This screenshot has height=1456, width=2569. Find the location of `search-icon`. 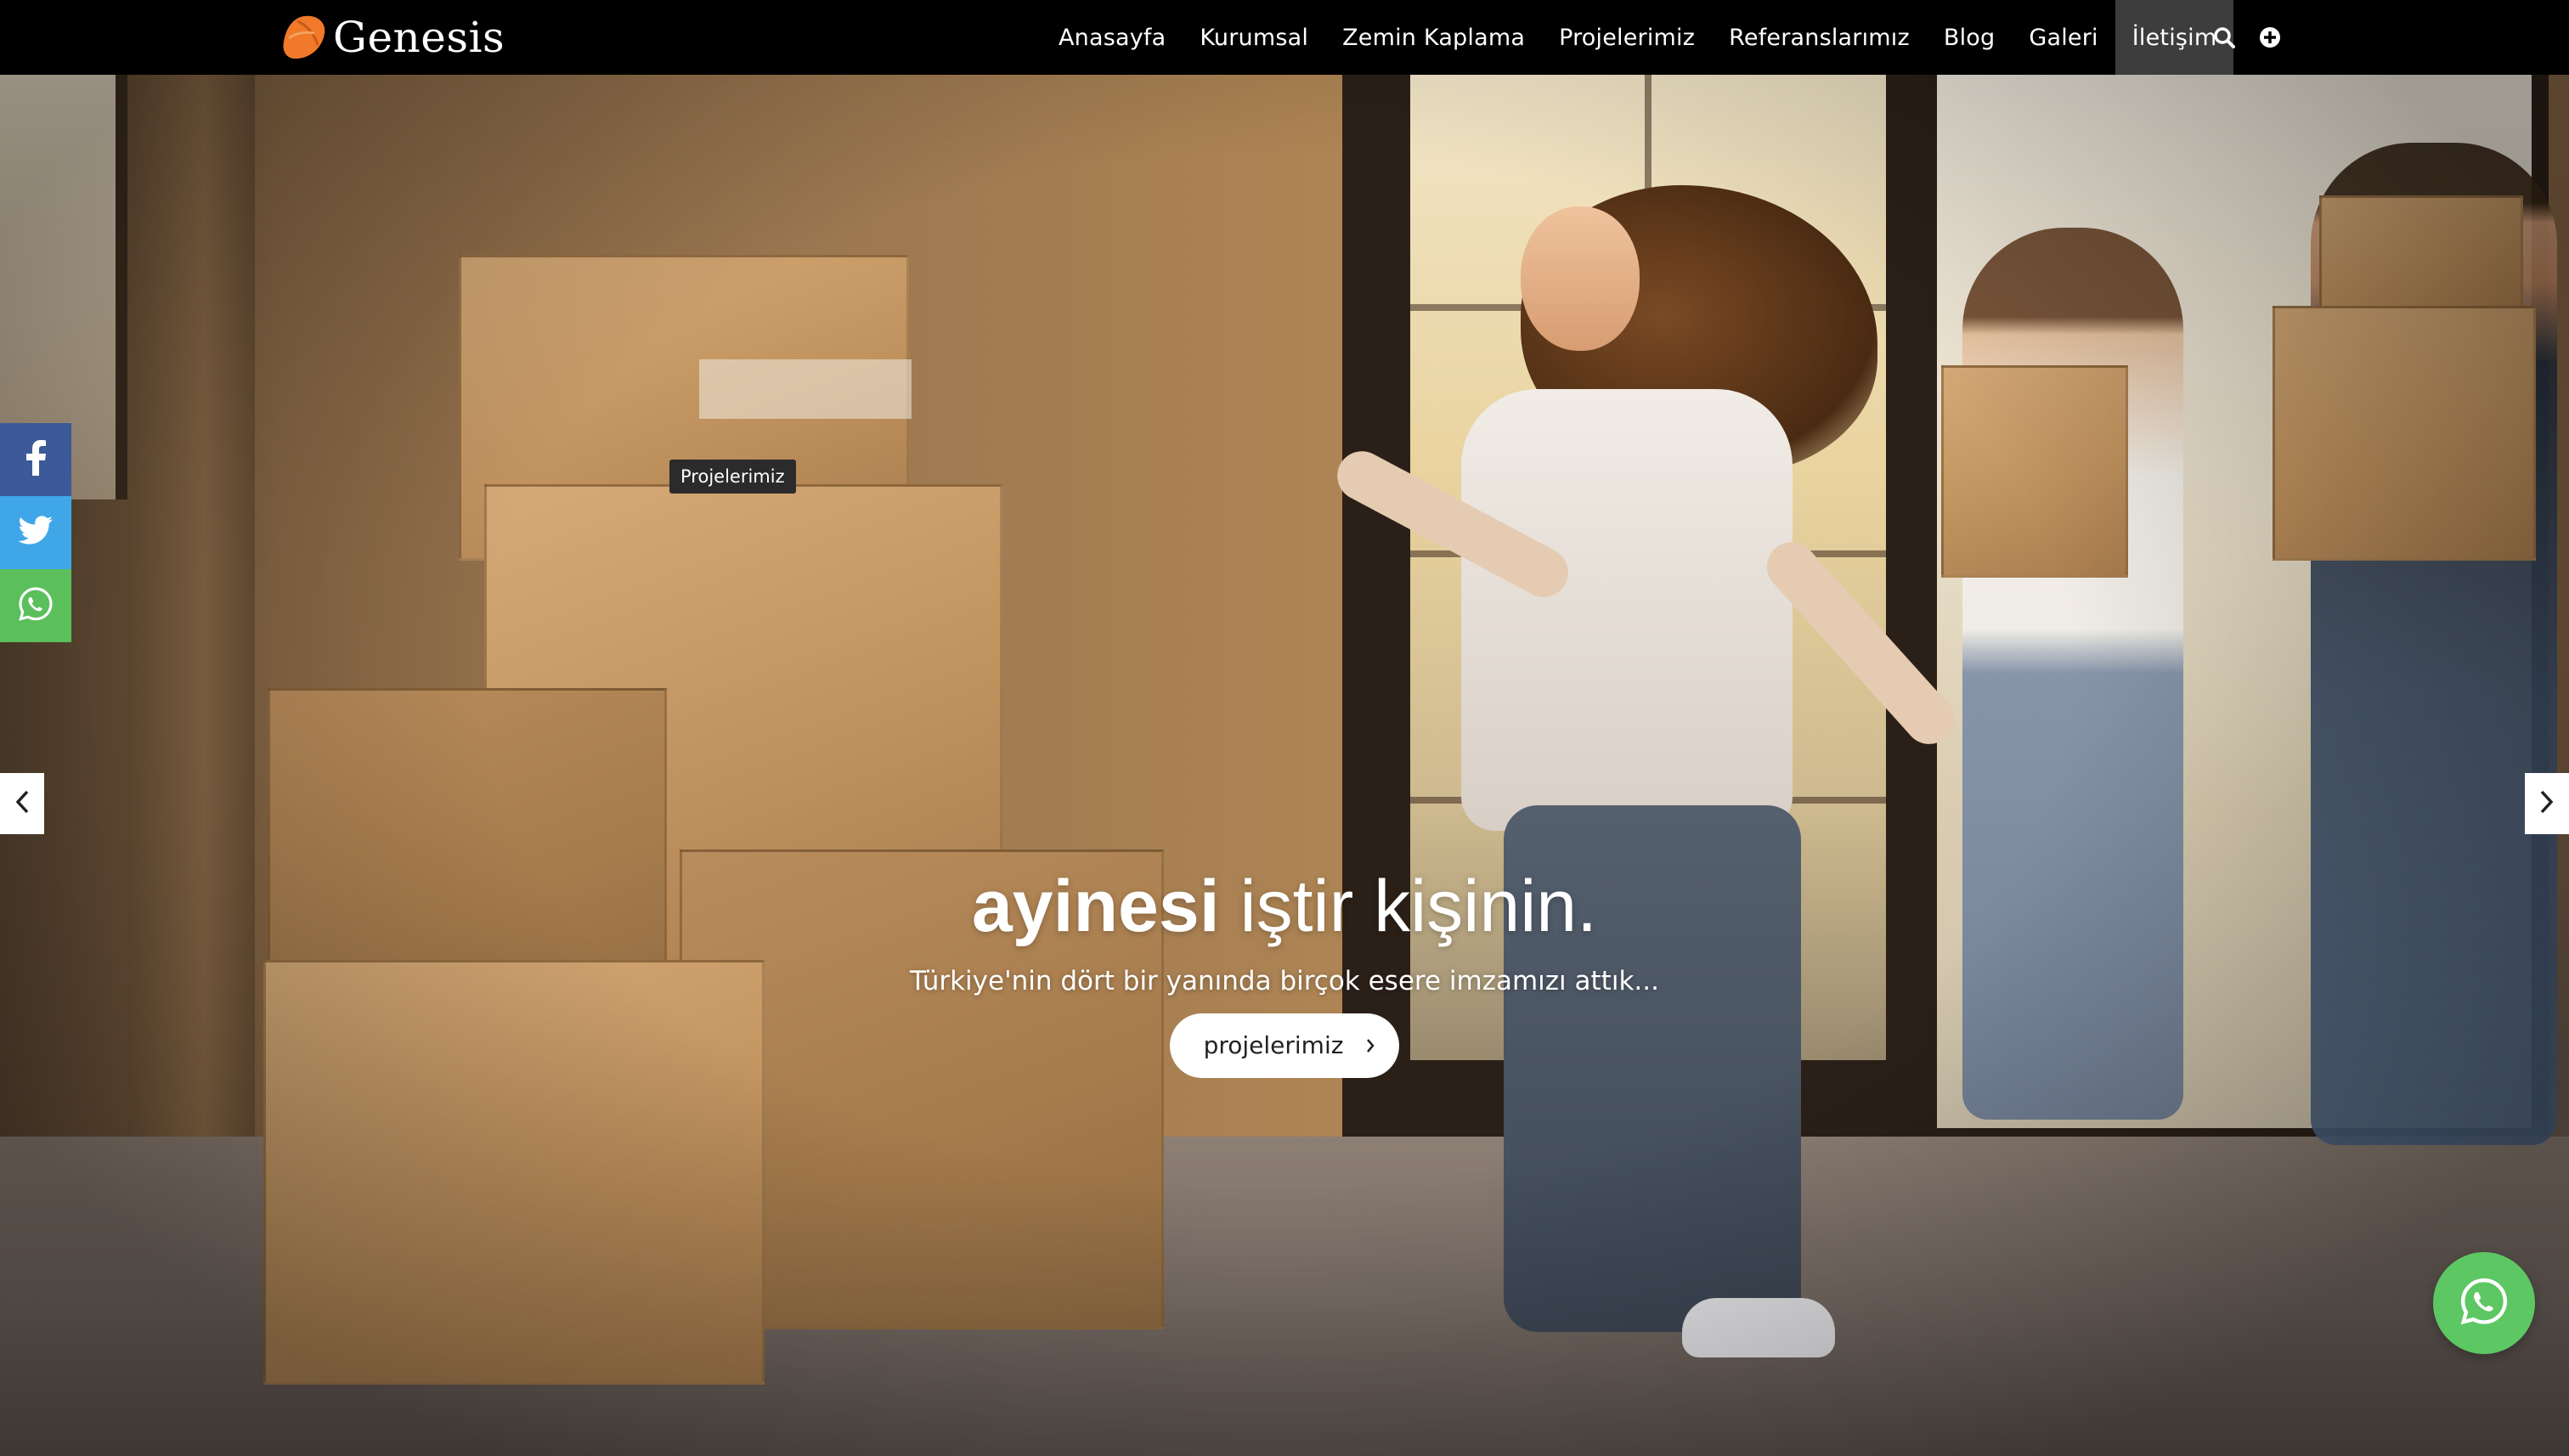

search-icon is located at coordinates (2224, 37).